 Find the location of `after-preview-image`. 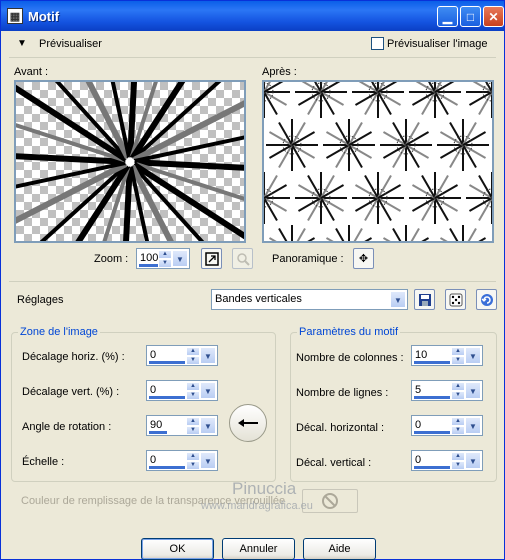

after-preview-image is located at coordinates (378, 161).